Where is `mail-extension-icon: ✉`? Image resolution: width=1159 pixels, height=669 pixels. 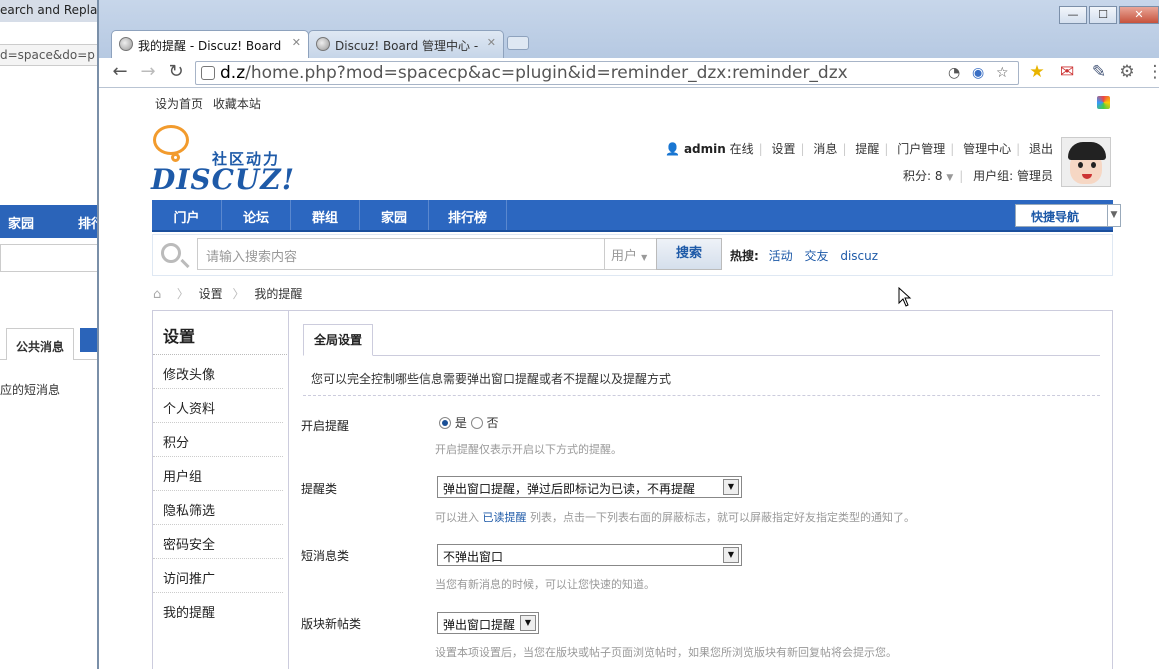 mail-extension-icon: ✉ is located at coordinates (1067, 72).